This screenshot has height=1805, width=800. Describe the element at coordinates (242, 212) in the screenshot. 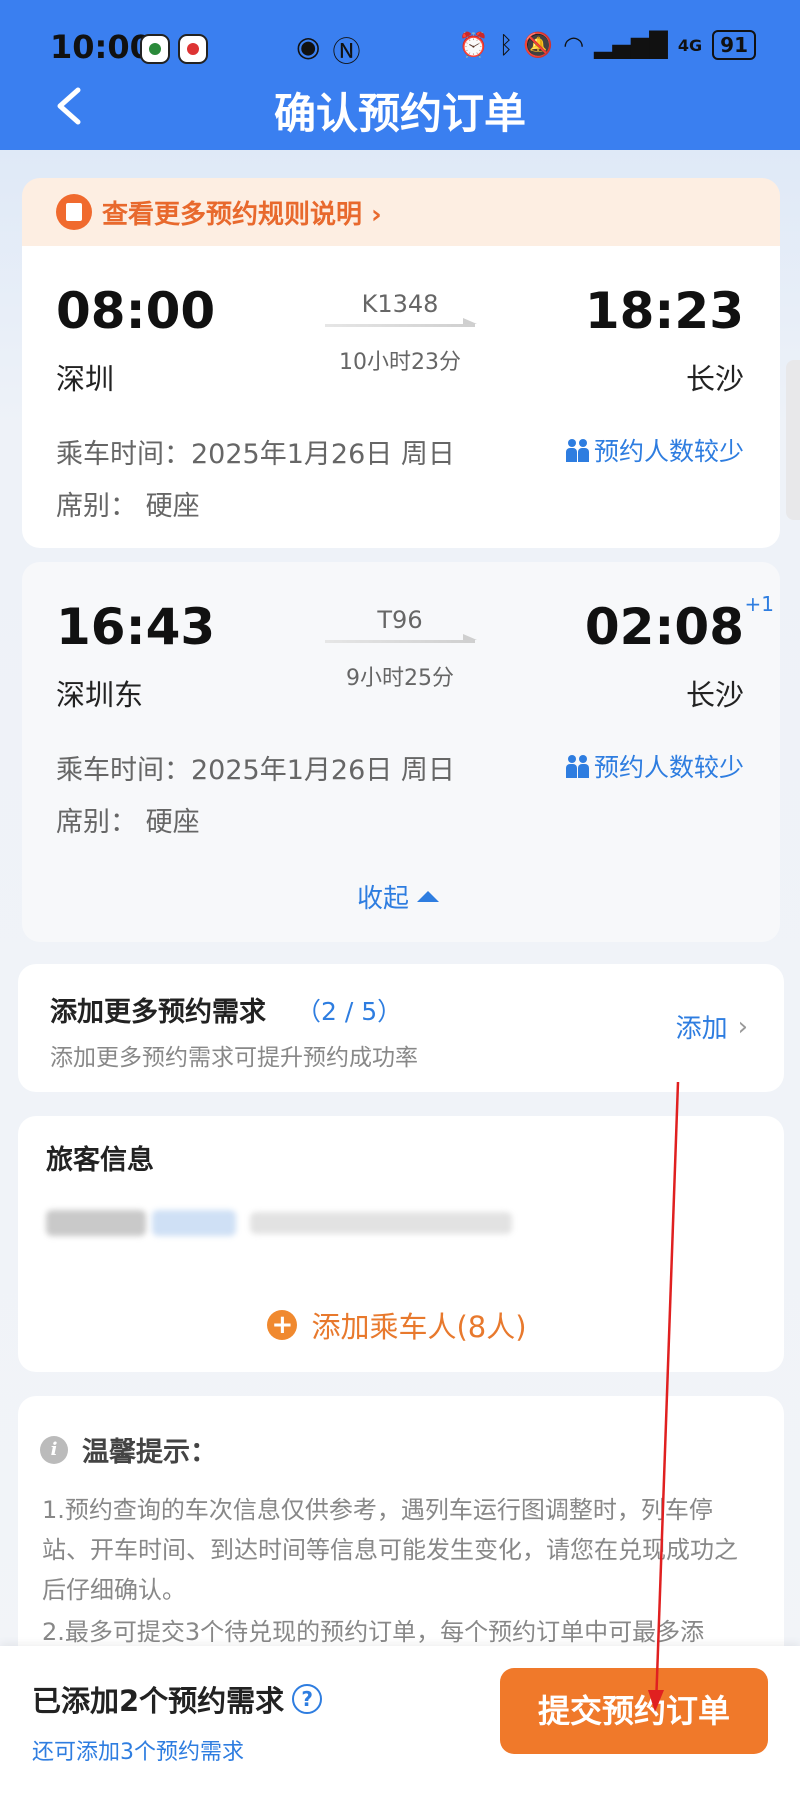

I see `rules-link-label: 查看更多预约规则说明 ›` at that location.